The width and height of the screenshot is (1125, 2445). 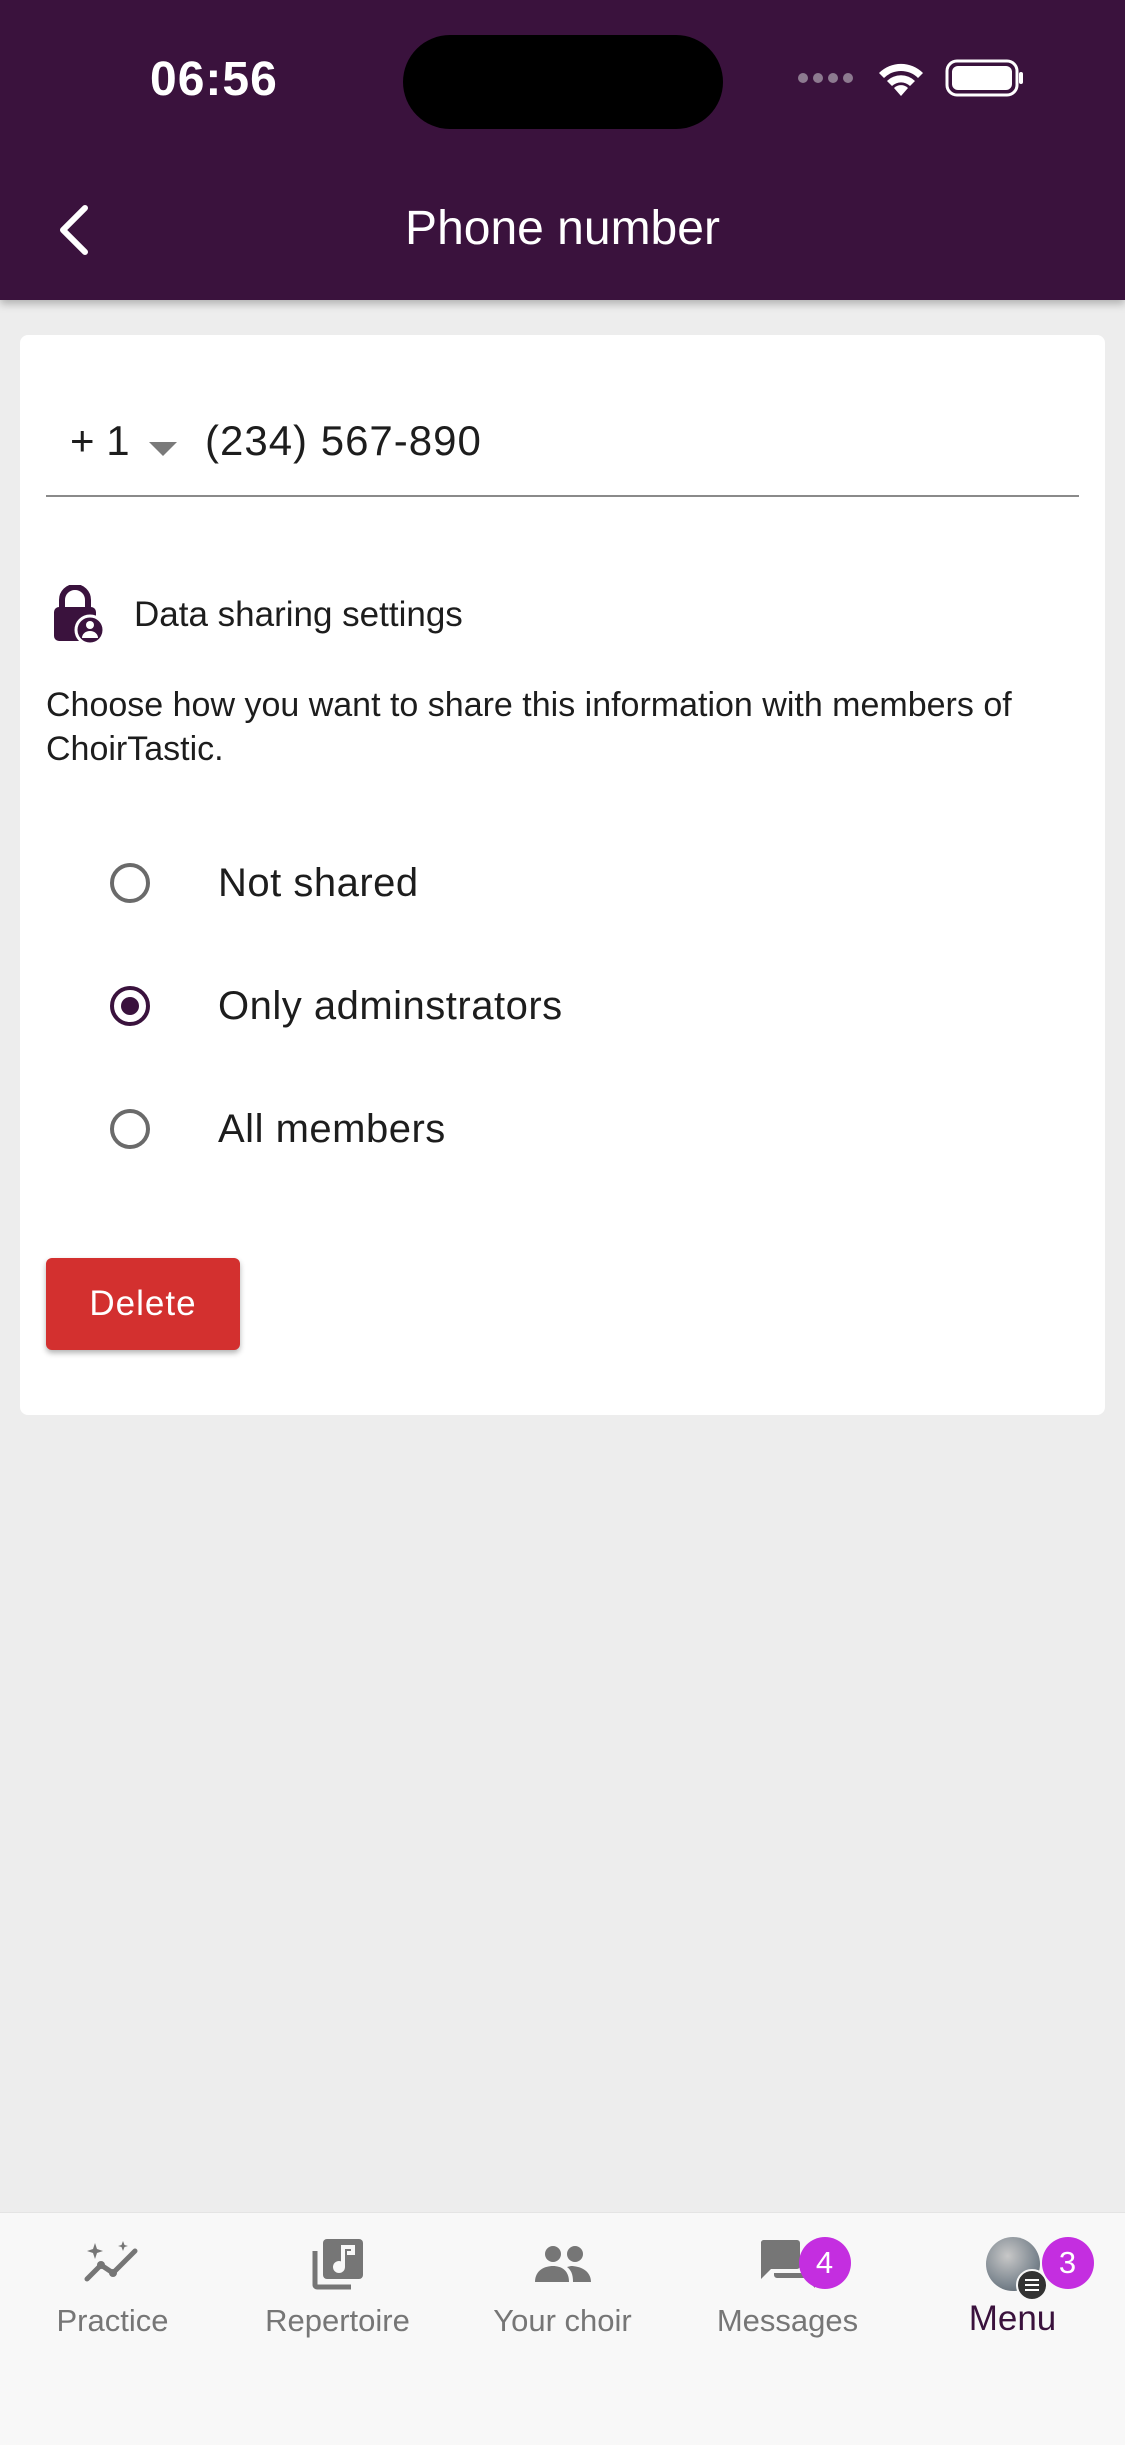 I want to click on nav-practice: Practice, so click(x=112, y=2288).